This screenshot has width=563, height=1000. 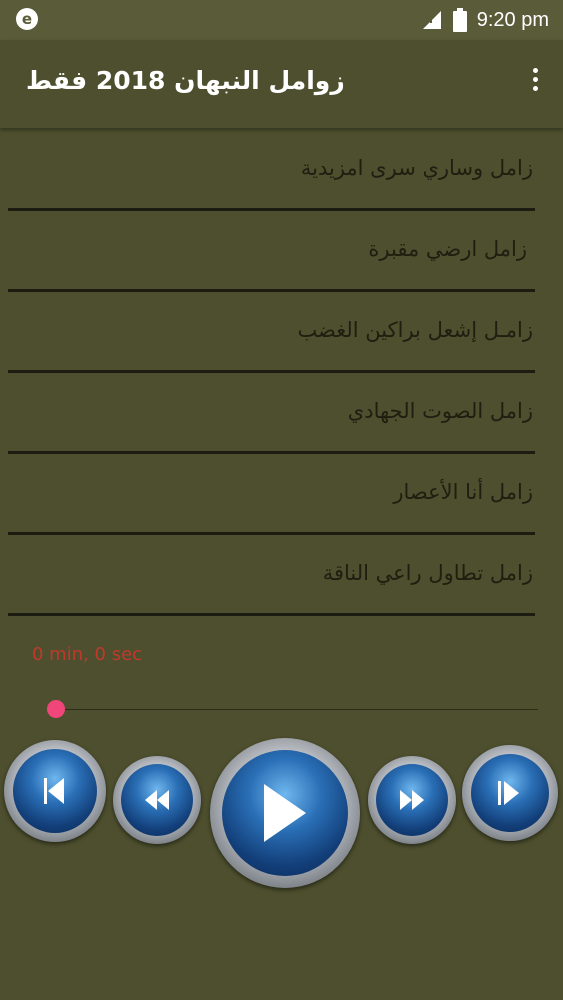 I want to click on signal-icon, so click(x=431, y=20).